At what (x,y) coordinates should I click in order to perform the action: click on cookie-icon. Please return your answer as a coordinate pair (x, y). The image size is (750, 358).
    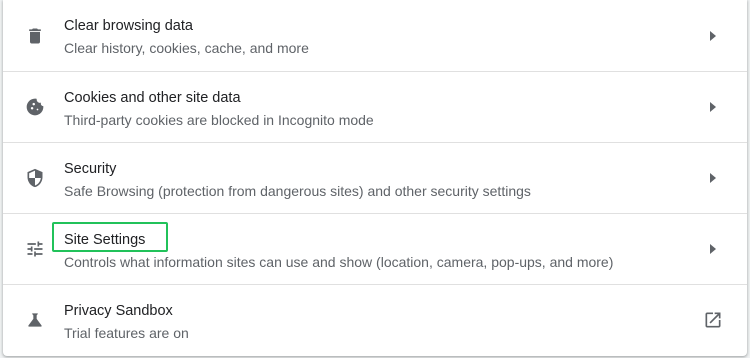
    Looking at the image, I should click on (35, 107).